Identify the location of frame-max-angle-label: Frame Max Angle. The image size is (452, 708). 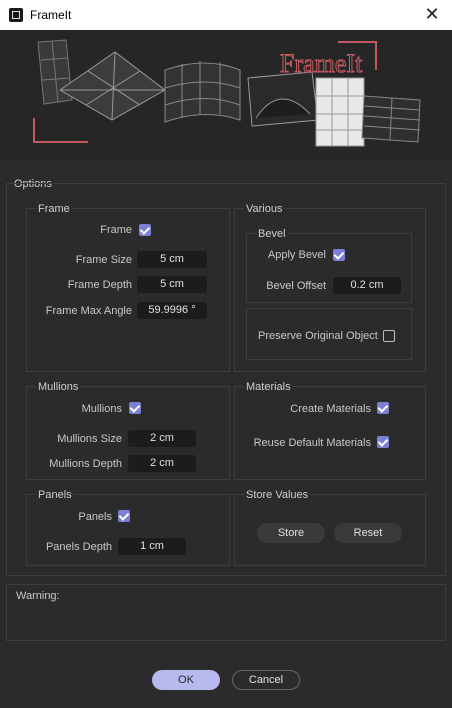
(88, 311).